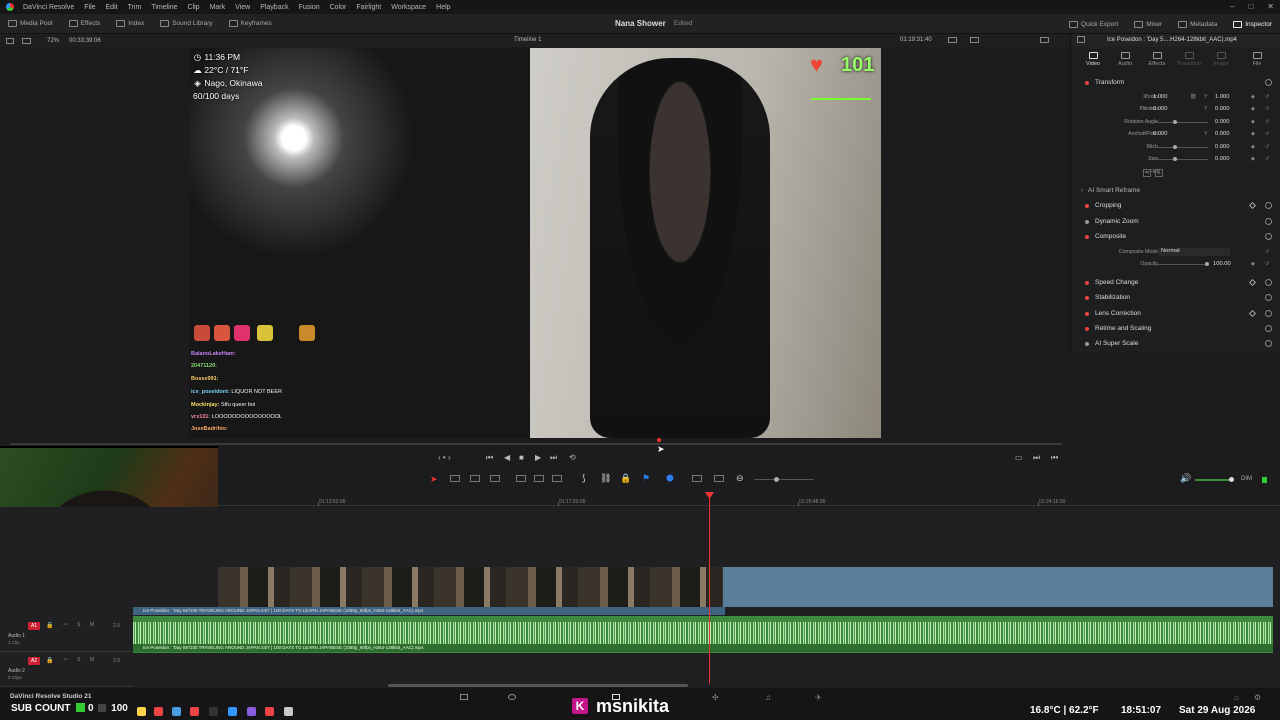 This screenshot has height=720, width=1280. I want to click on zoom-full-icon, so click(697, 478).